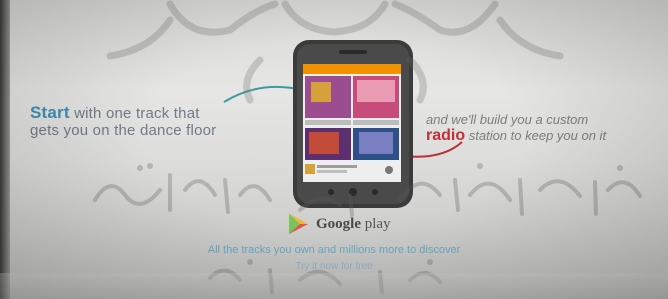 This screenshot has height=299, width=668. I want to click on google-play-logo: Google play, so click(338, 224).